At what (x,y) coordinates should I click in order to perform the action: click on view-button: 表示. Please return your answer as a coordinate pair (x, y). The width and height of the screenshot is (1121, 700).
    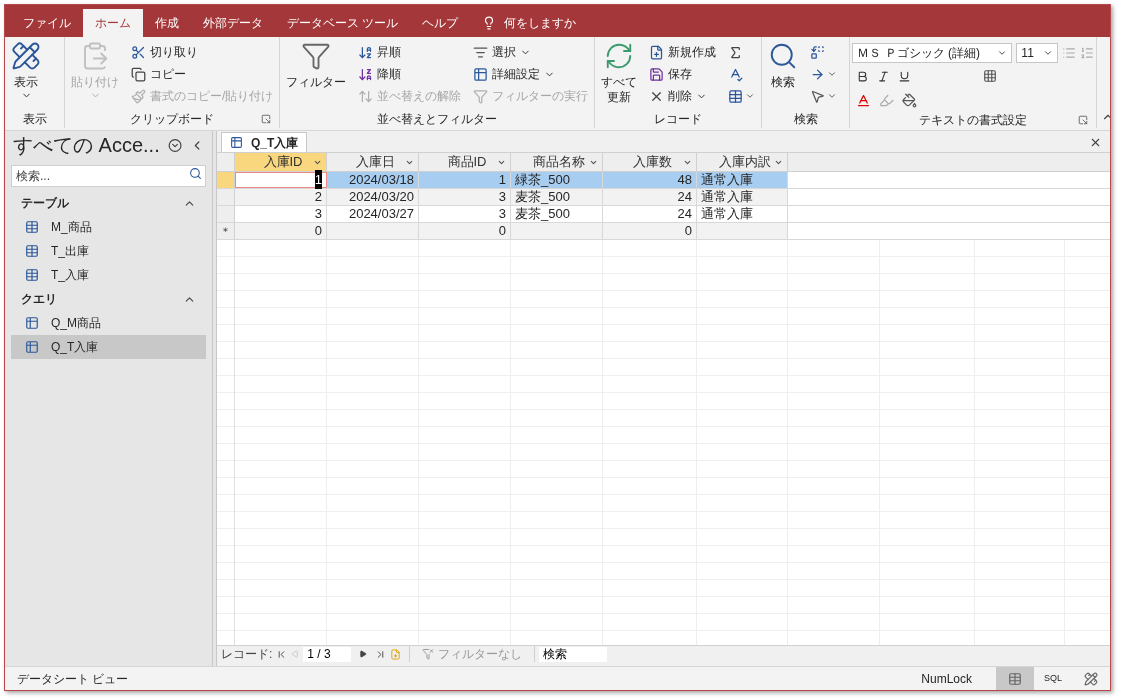
    Looking at the image, I should click on (26, 73).